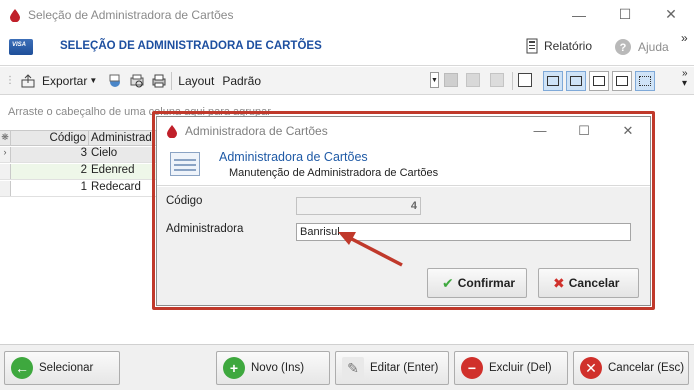 The width and height of the screenshot is (694, 390). I want to click on grid-header-row: ❋ Código Administrad, so click(80, 138).